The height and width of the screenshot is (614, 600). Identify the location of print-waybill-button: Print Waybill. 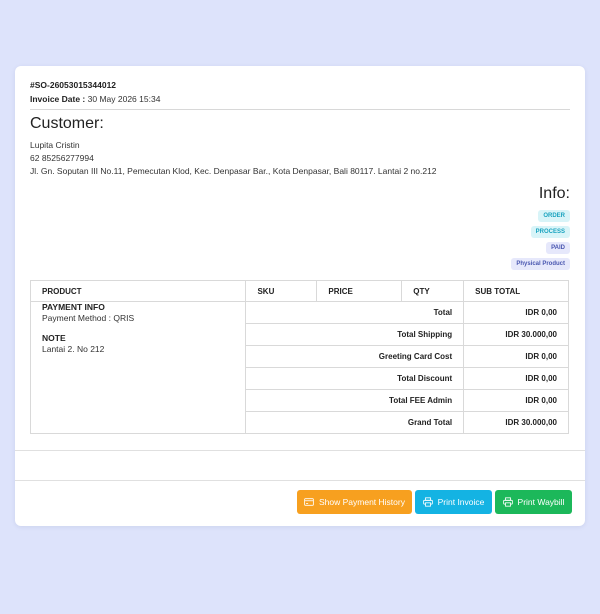
(533, 502).